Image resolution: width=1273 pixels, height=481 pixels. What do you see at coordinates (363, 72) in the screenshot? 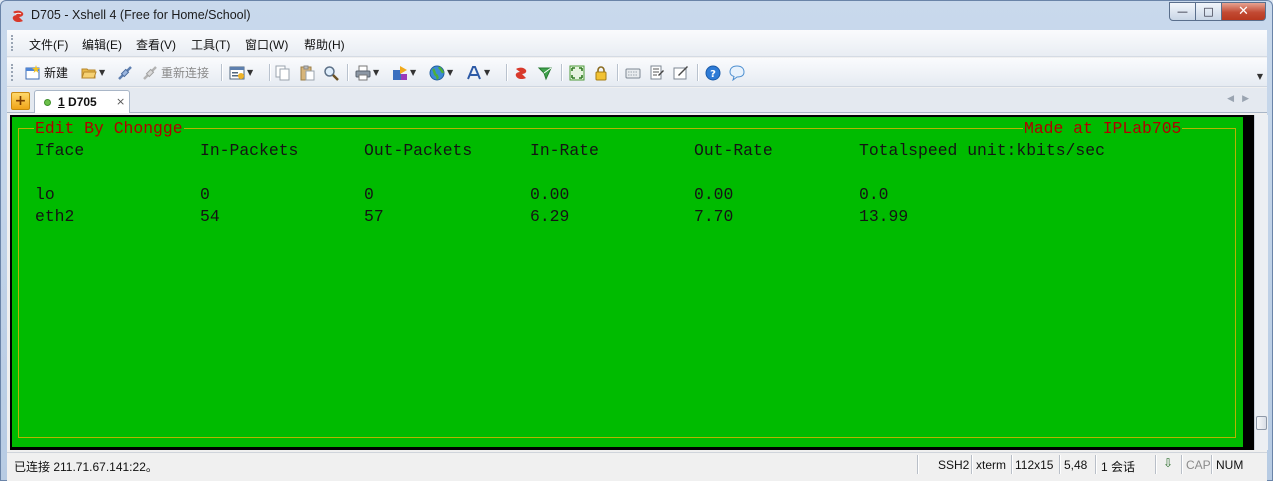
I see `print-icon` at bounding box center [363, 72].